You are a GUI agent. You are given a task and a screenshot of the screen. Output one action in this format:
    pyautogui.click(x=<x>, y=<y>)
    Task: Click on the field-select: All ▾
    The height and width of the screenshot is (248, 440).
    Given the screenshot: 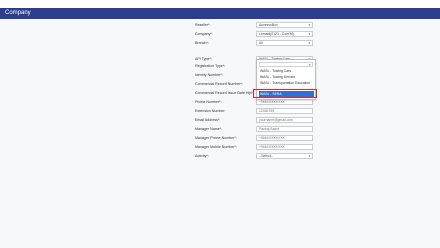 What is the action you would take?
    pyautogui.click(x=284, y=43)
    